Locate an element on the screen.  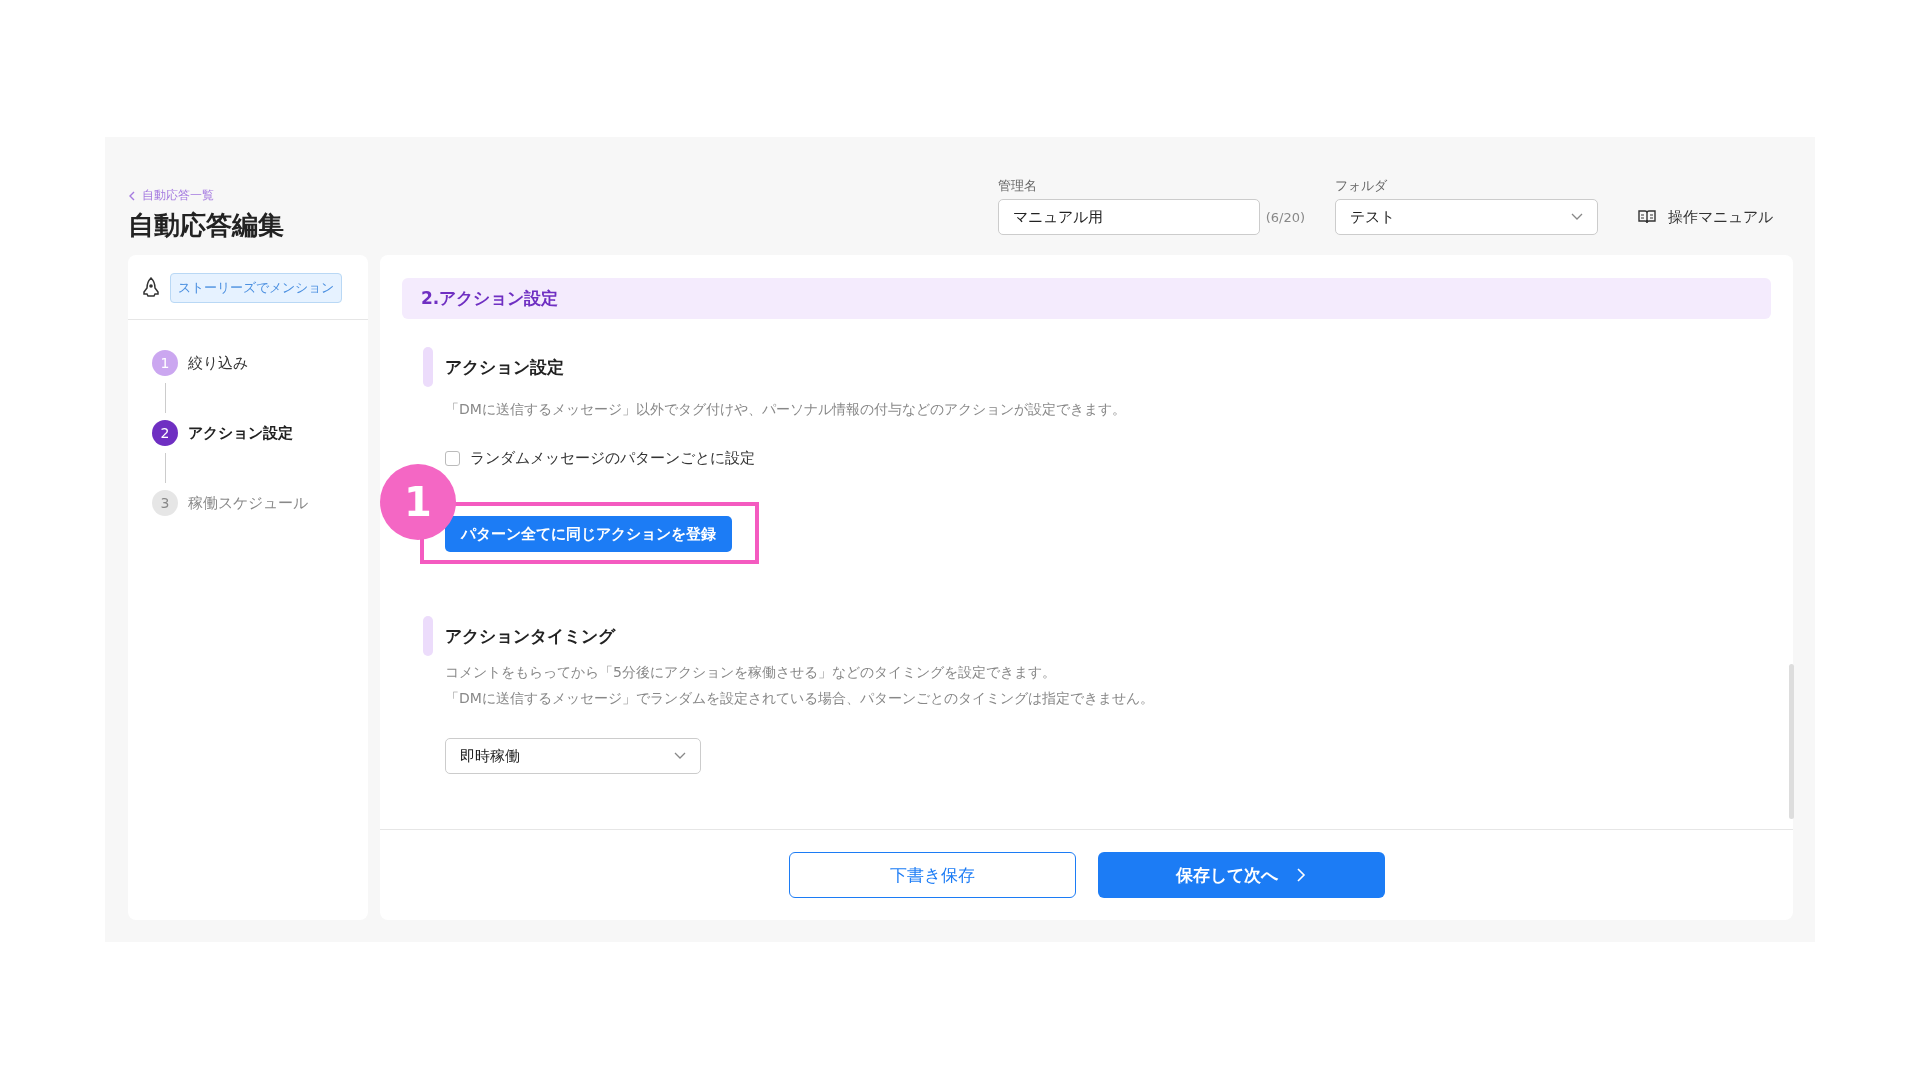
description-text: 「DMに送信するメッセージ」でランダムを設定されている場合、パターンごとのタイミングは指定できません。 is located at coordinates (800, 699).